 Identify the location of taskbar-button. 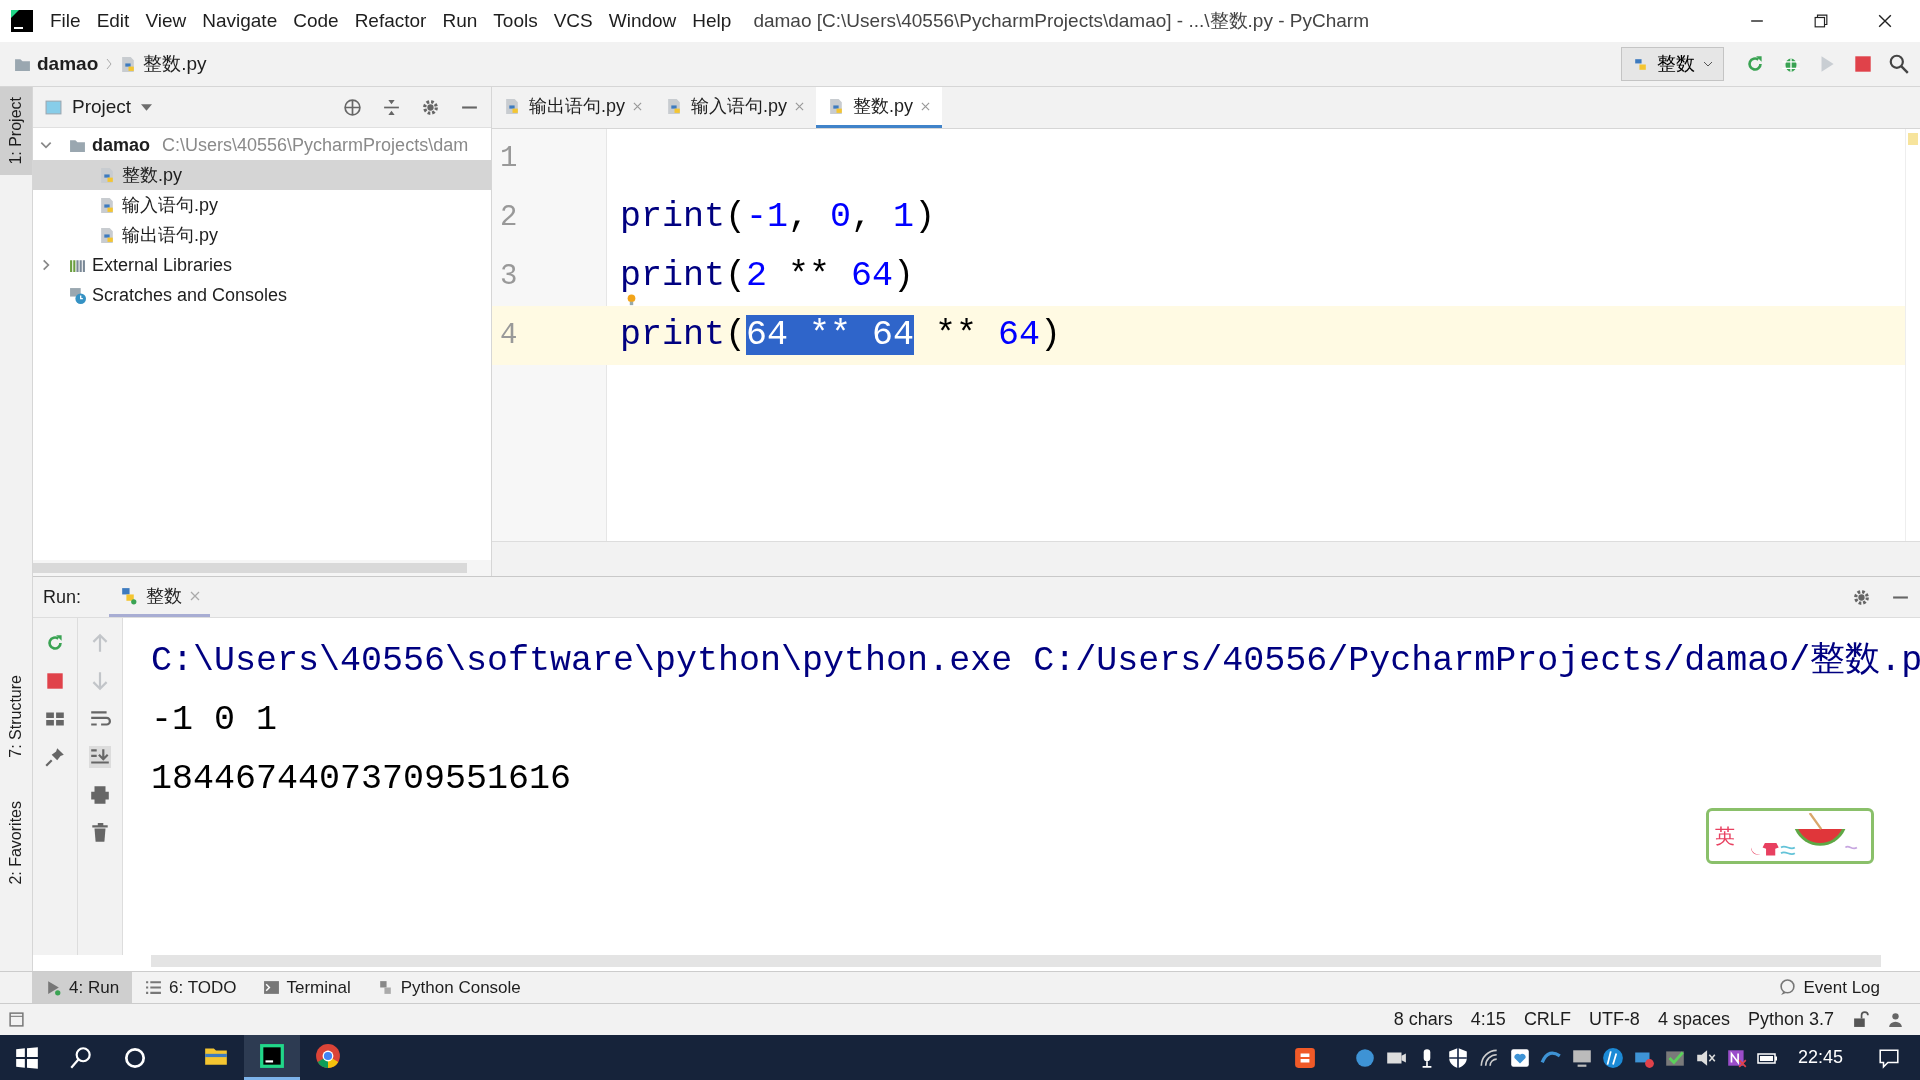
(272, 1057).